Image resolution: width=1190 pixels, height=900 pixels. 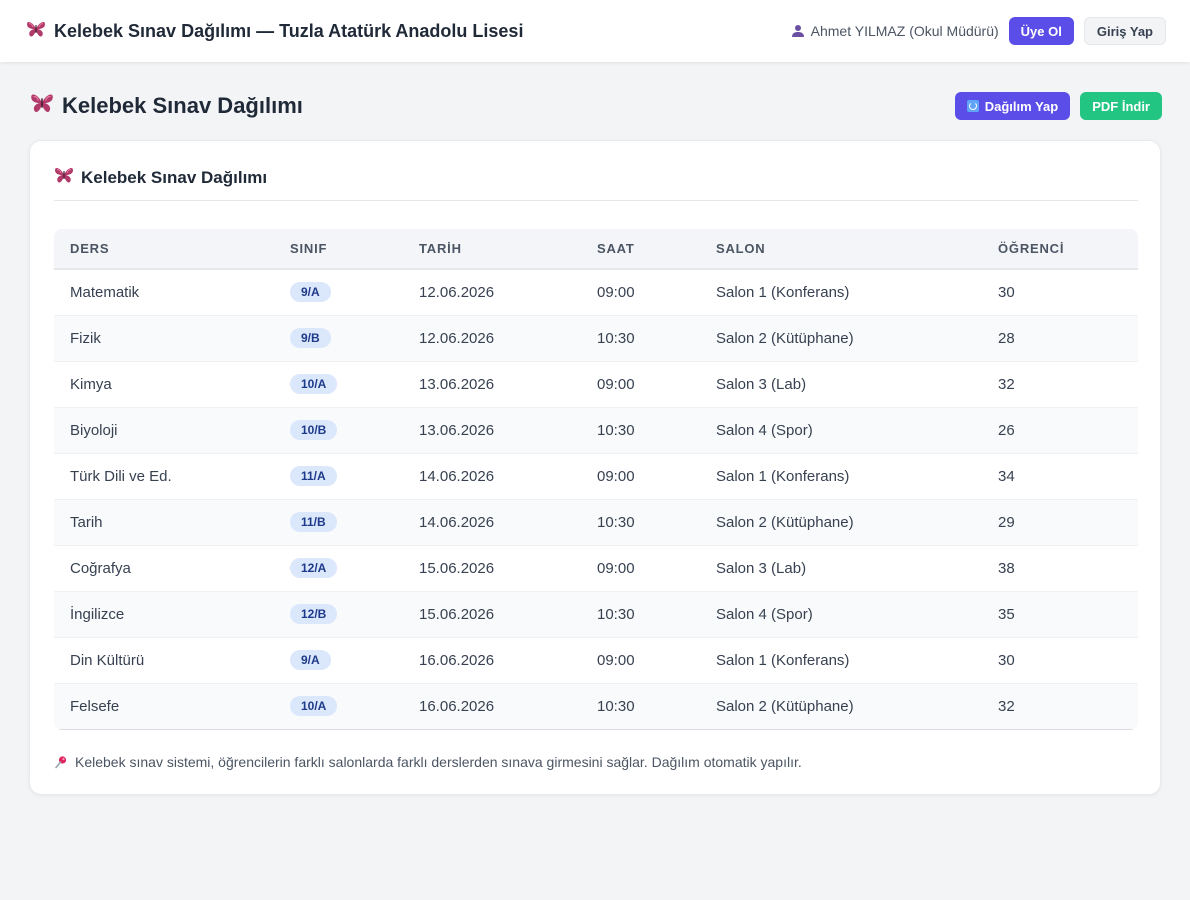 I want to click on cell-ders: Biyoloji, so click(x=94, y=430).